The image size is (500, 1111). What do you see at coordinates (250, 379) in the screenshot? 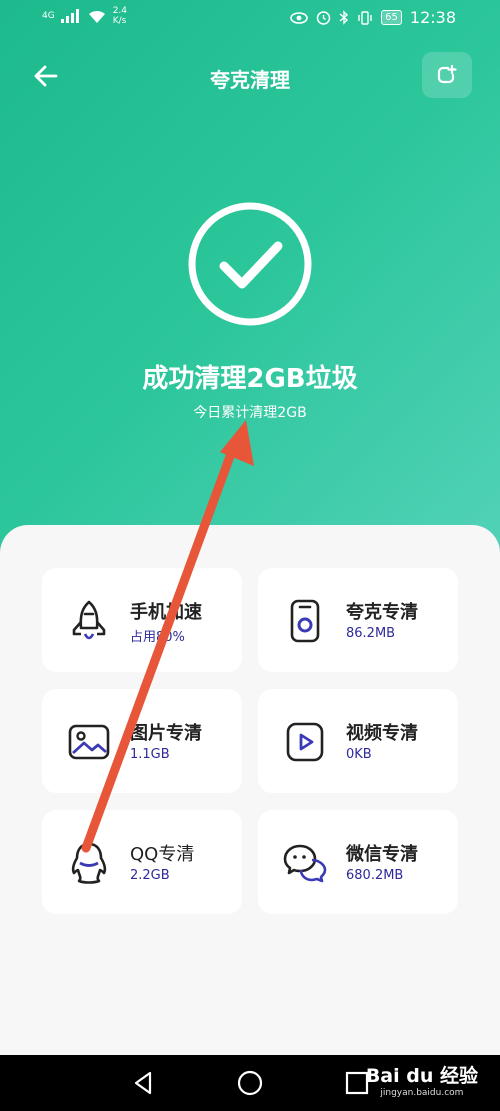
I see `result-title: 成功清理2GB垃圾` at bounding box center [250, 379].